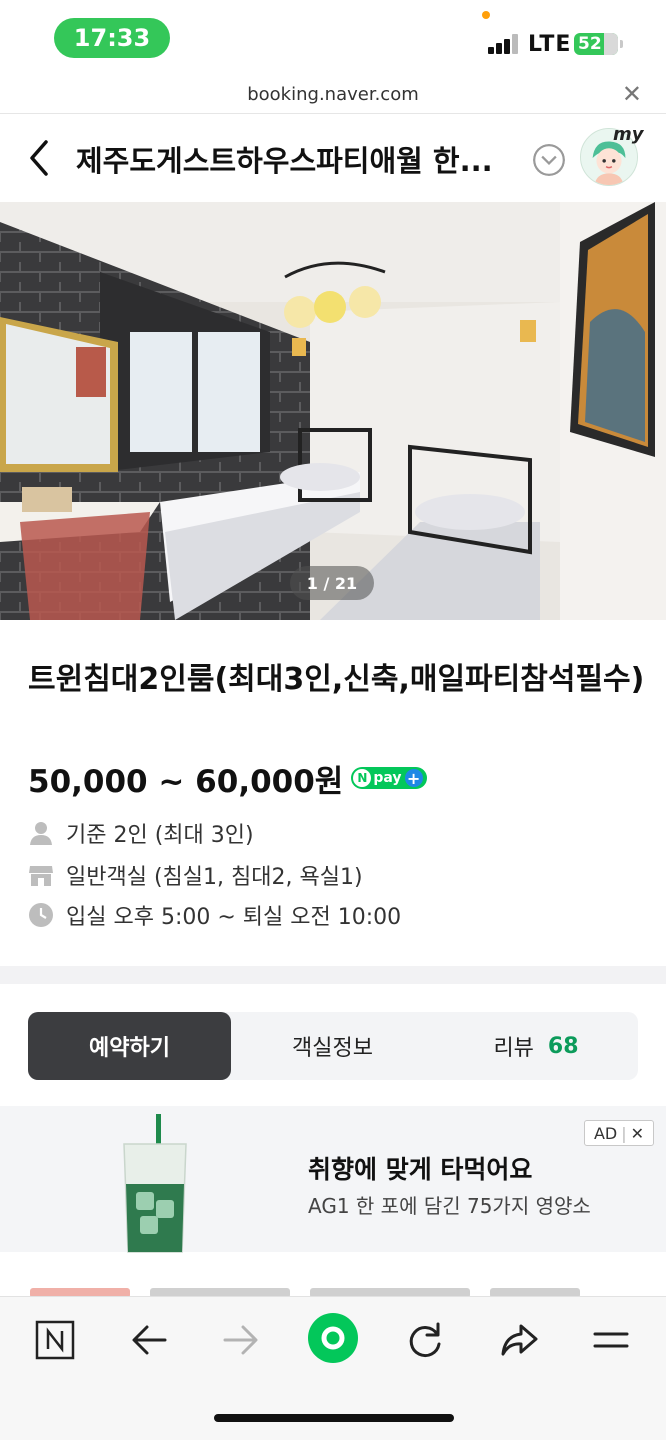 This screenshot has height=1440, width=666. Describe the element at coordinates (536, 1046) in the screenshot. I see `tab-review: 리뷰 68` at that location.